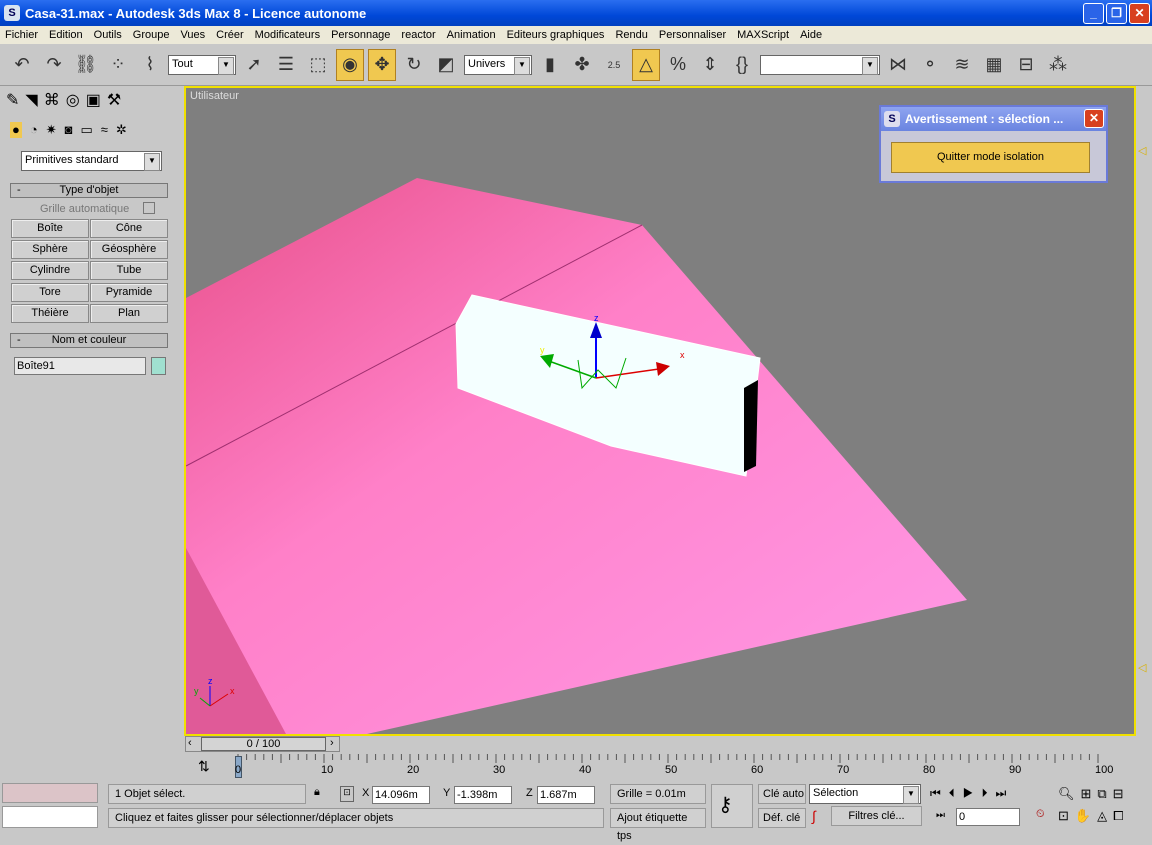 The height and width of the screenshot is (845, 1152). I want to click on default-tangent-icon: ∫, so click(814, 816).